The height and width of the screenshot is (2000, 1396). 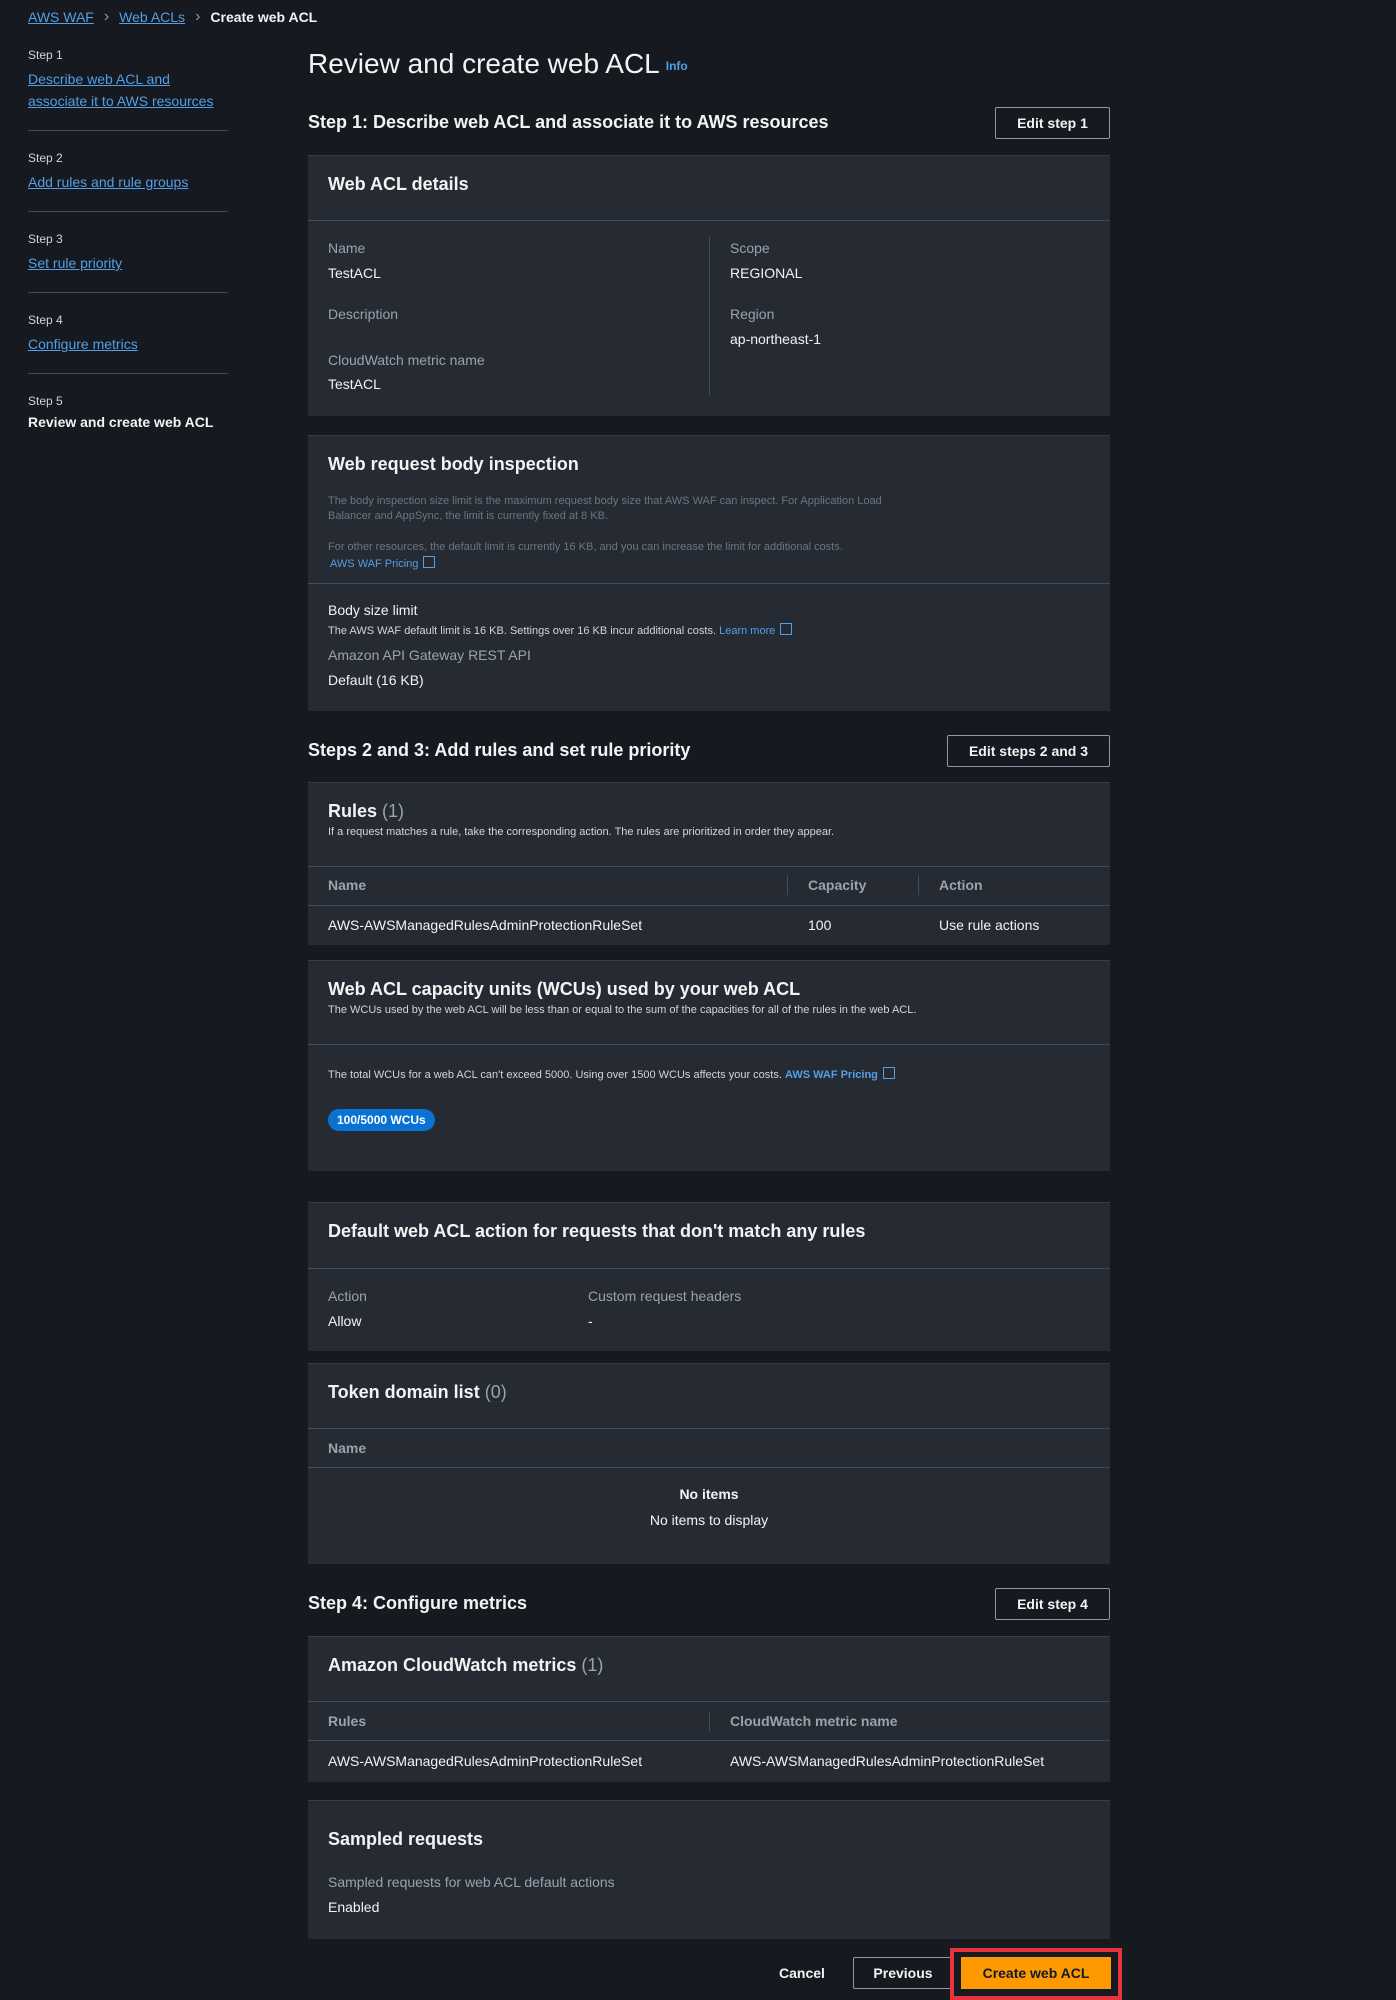 What do you see at coordinates (1036, 1973) in the screenshot?
I see `create-web-acl-button: Create web ACL` at bounding box center [1036, 1973].